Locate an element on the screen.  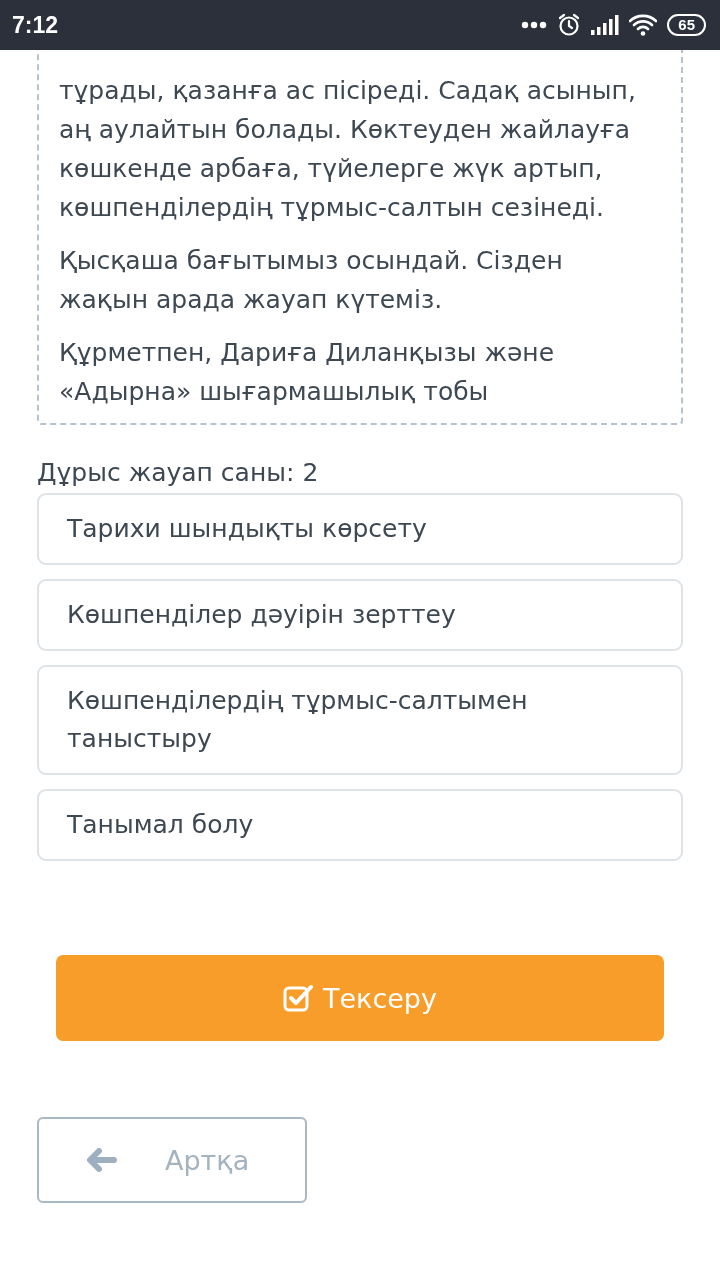
clock-time: 7:12 is located at coordinates (35, 25).